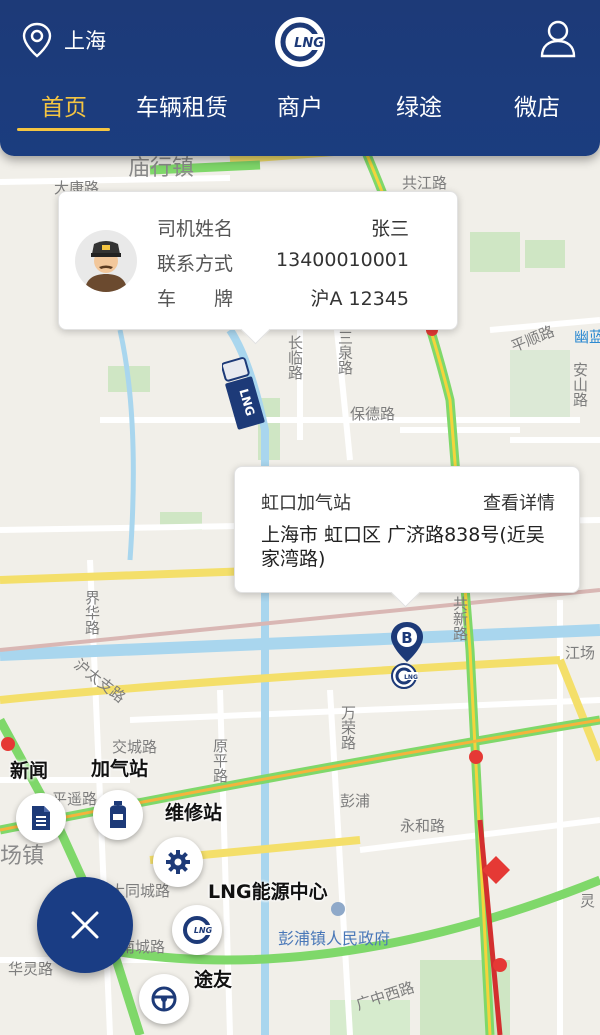 This screenshot has height=1035, width=600. What do you see at coordinates (295, 357) in the screenshot?
I see `map-label: 长临路` at bounding box center [295, 357].